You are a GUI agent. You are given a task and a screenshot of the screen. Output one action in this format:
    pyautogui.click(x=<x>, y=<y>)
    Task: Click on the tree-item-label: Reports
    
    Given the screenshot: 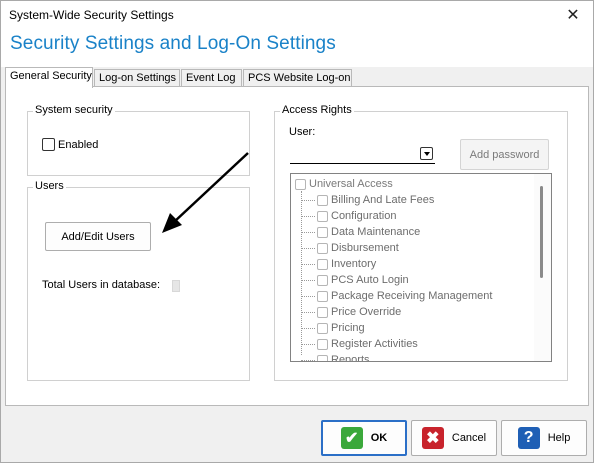 What is the action you would take?
    pyautogui.click(x=350, y=358)
    